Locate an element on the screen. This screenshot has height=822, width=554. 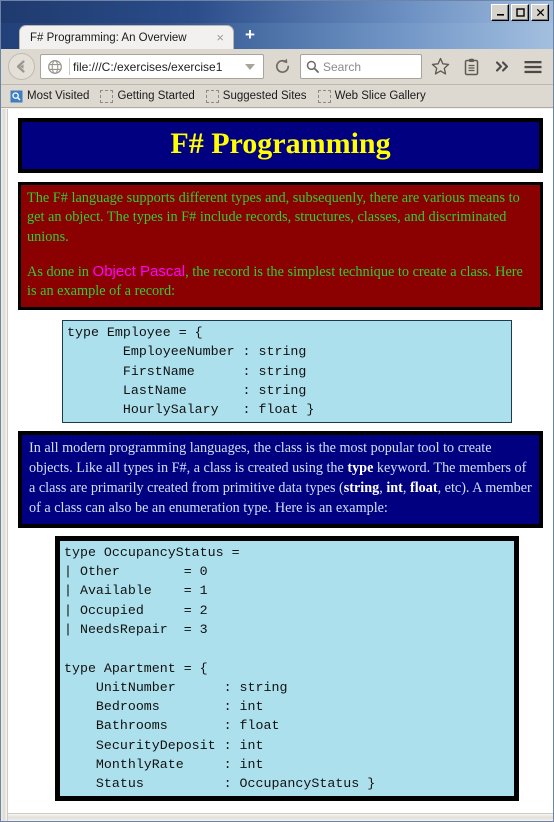
keyword-type: type is located at coordinates (360, 468).